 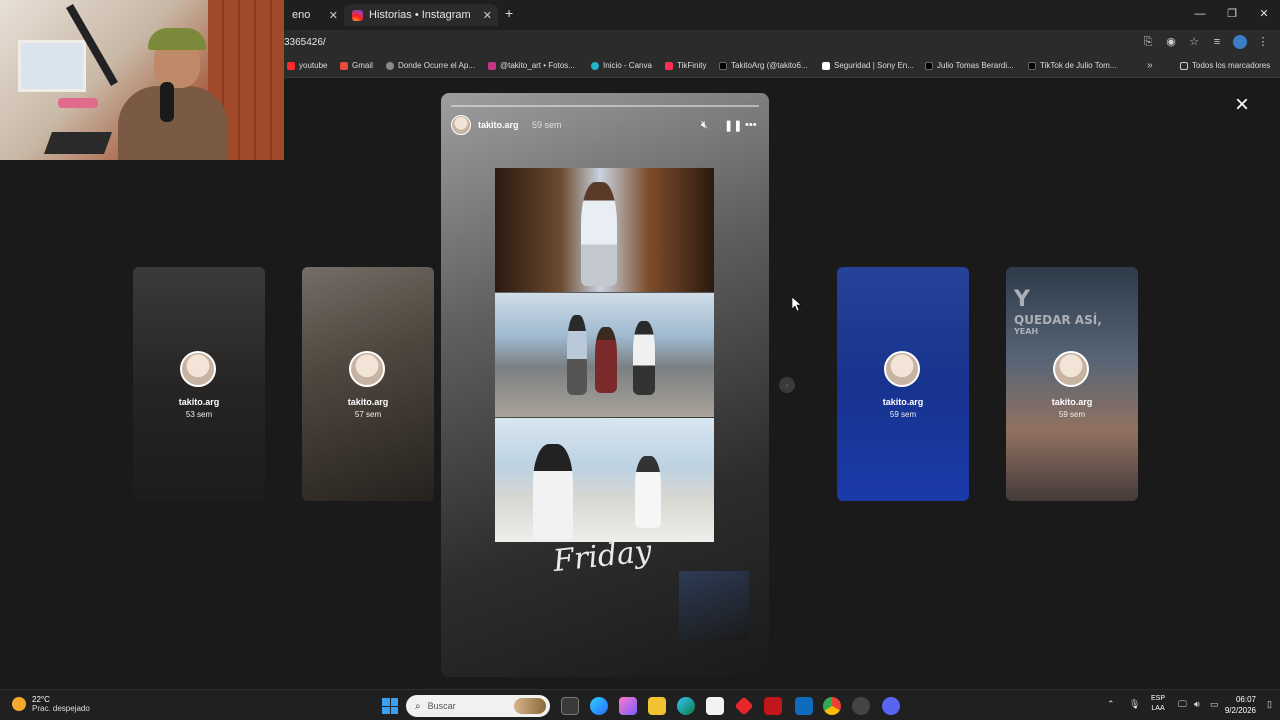 What do you see at coordinates (199, 414) in the screenshot?
I see `story-time: 53 sem` at bounding box center [199, 414].